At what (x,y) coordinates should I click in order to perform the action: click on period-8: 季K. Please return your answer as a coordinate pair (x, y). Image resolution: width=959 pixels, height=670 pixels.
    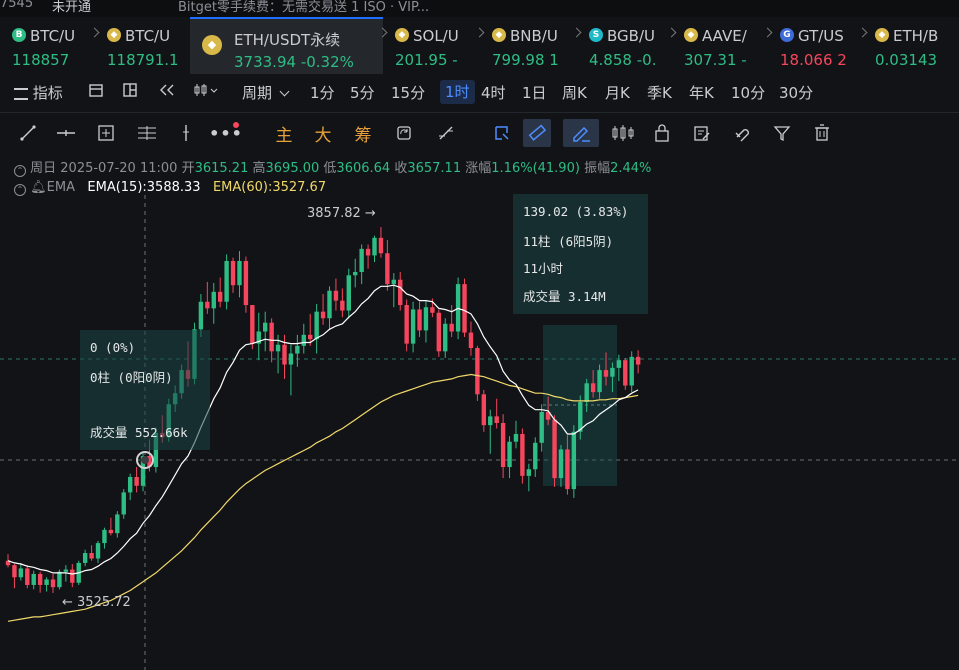
    Looking at the image, I should click on (659, 92).